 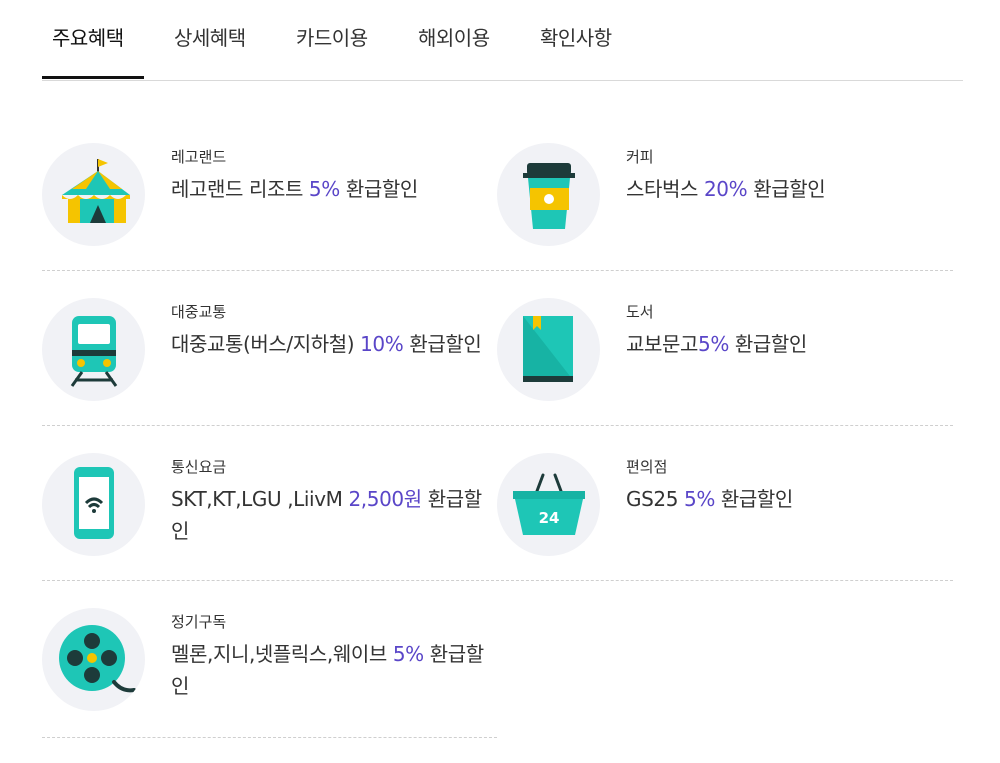 What do you see at coordinates (88, 36) in the screenshot?
I see `tab-main-benefits: 주요혜택` at bounding box center [88, 36].